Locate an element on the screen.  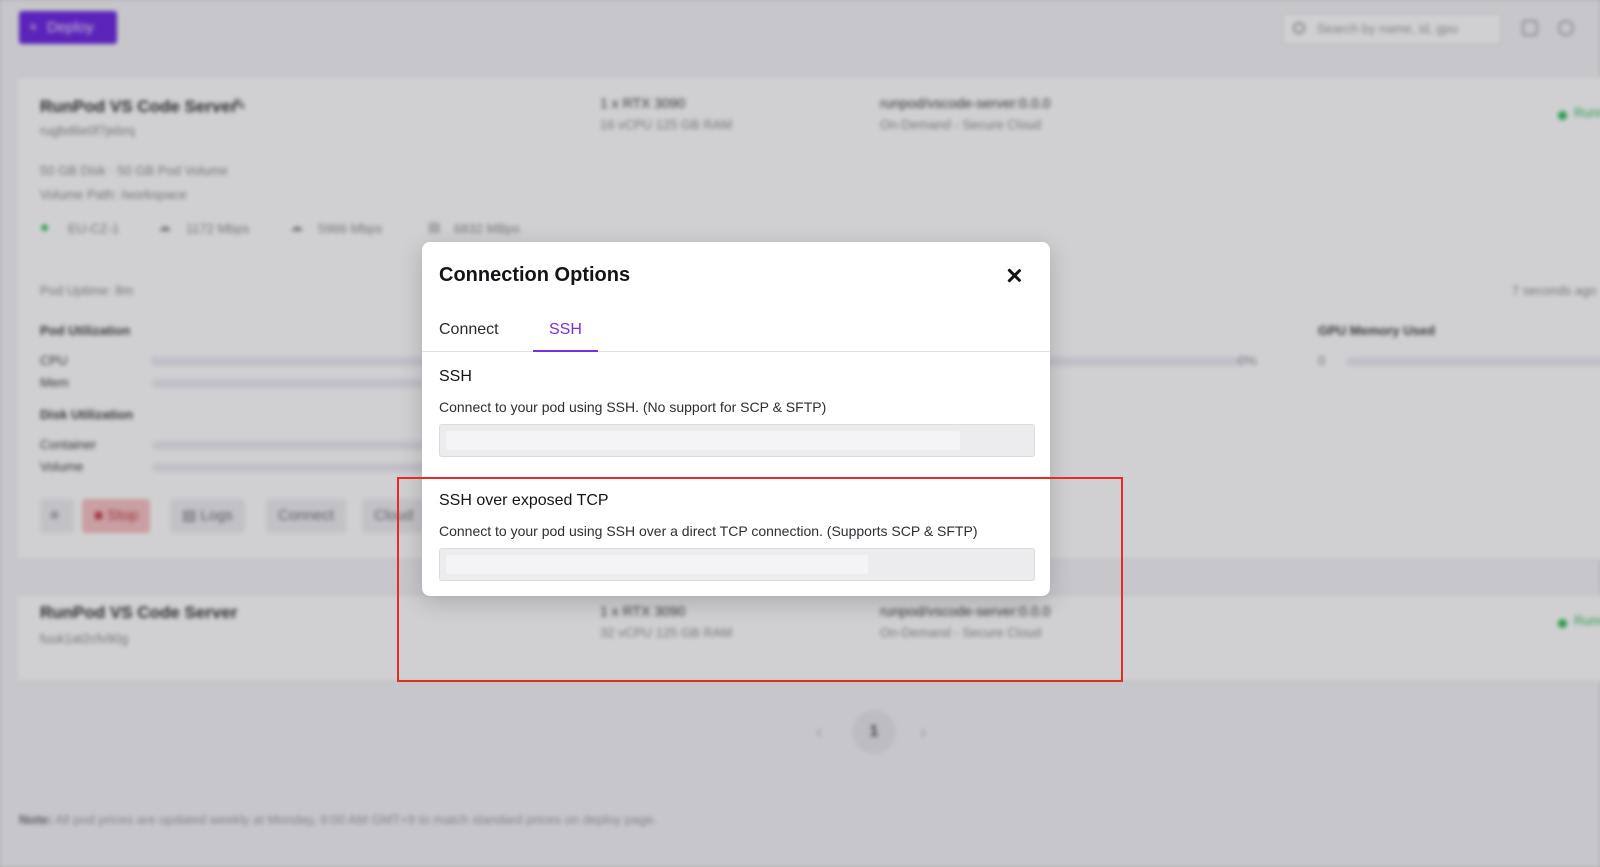
dialog-title: Connection Options is located at coordinates (535, 275).